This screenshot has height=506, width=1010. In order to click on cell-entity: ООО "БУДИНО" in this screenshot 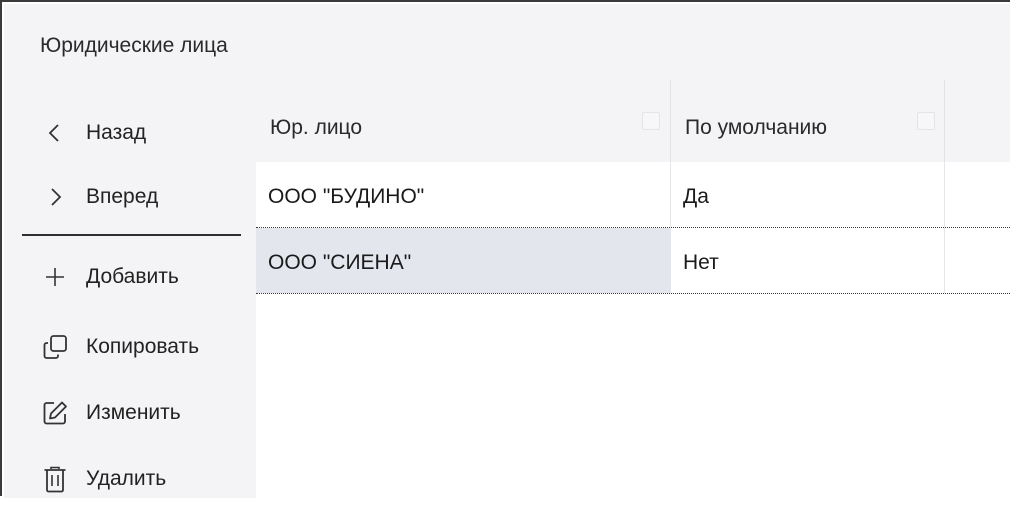, I will do `click(463, 194)`.